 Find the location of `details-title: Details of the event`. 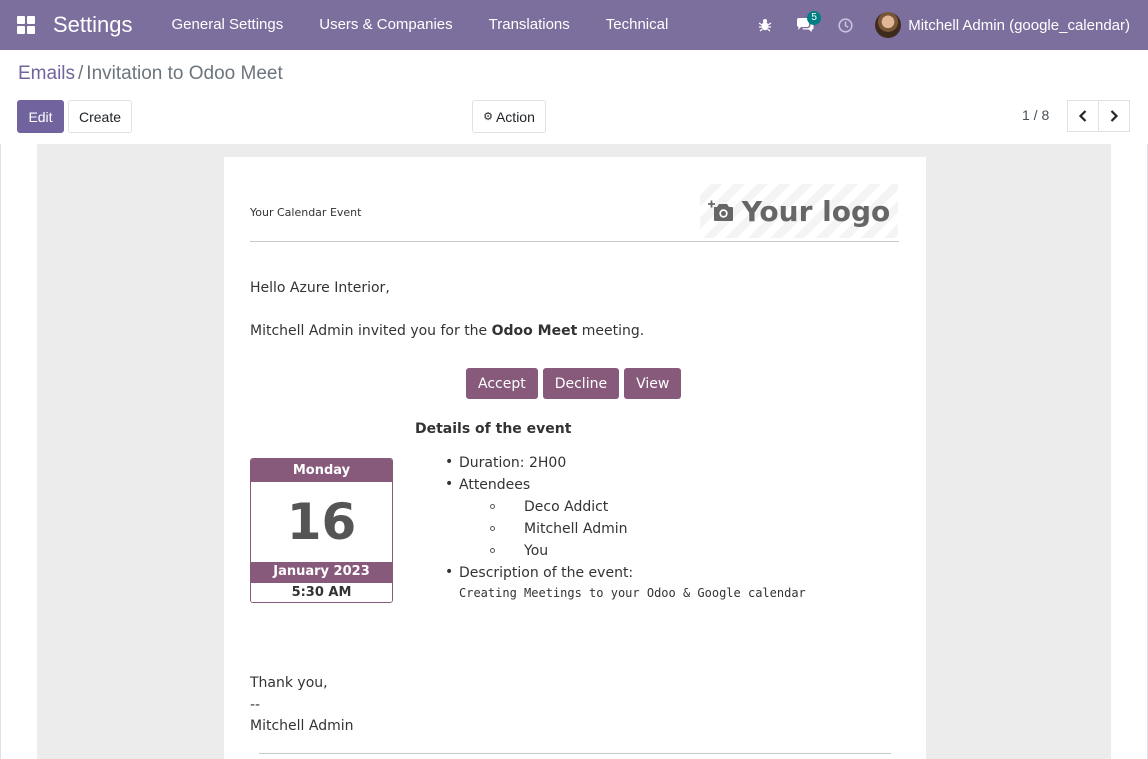

details-title: Details of the event is located at coordinates (493, 429).